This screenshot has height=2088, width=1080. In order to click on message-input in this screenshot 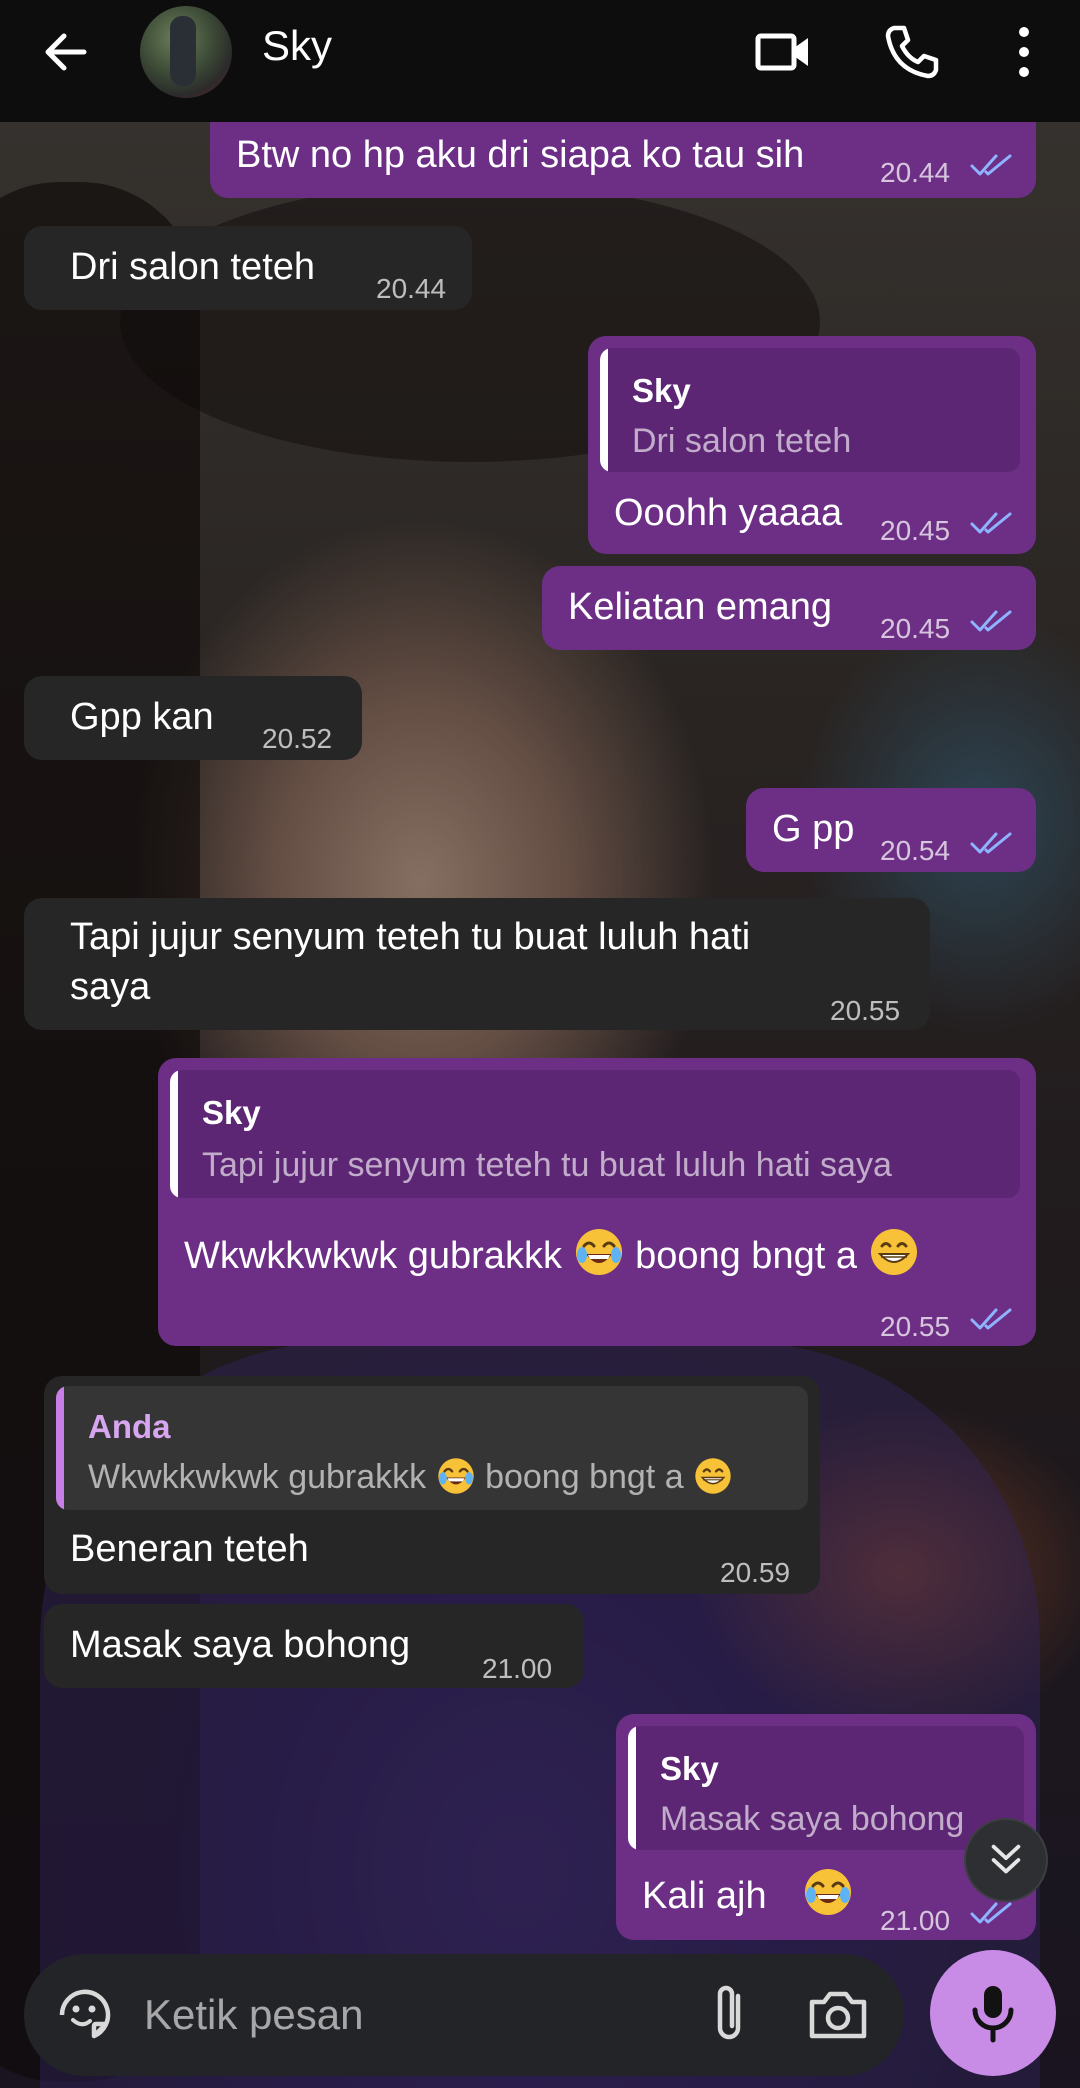, I will do `click(424, 2015)`.